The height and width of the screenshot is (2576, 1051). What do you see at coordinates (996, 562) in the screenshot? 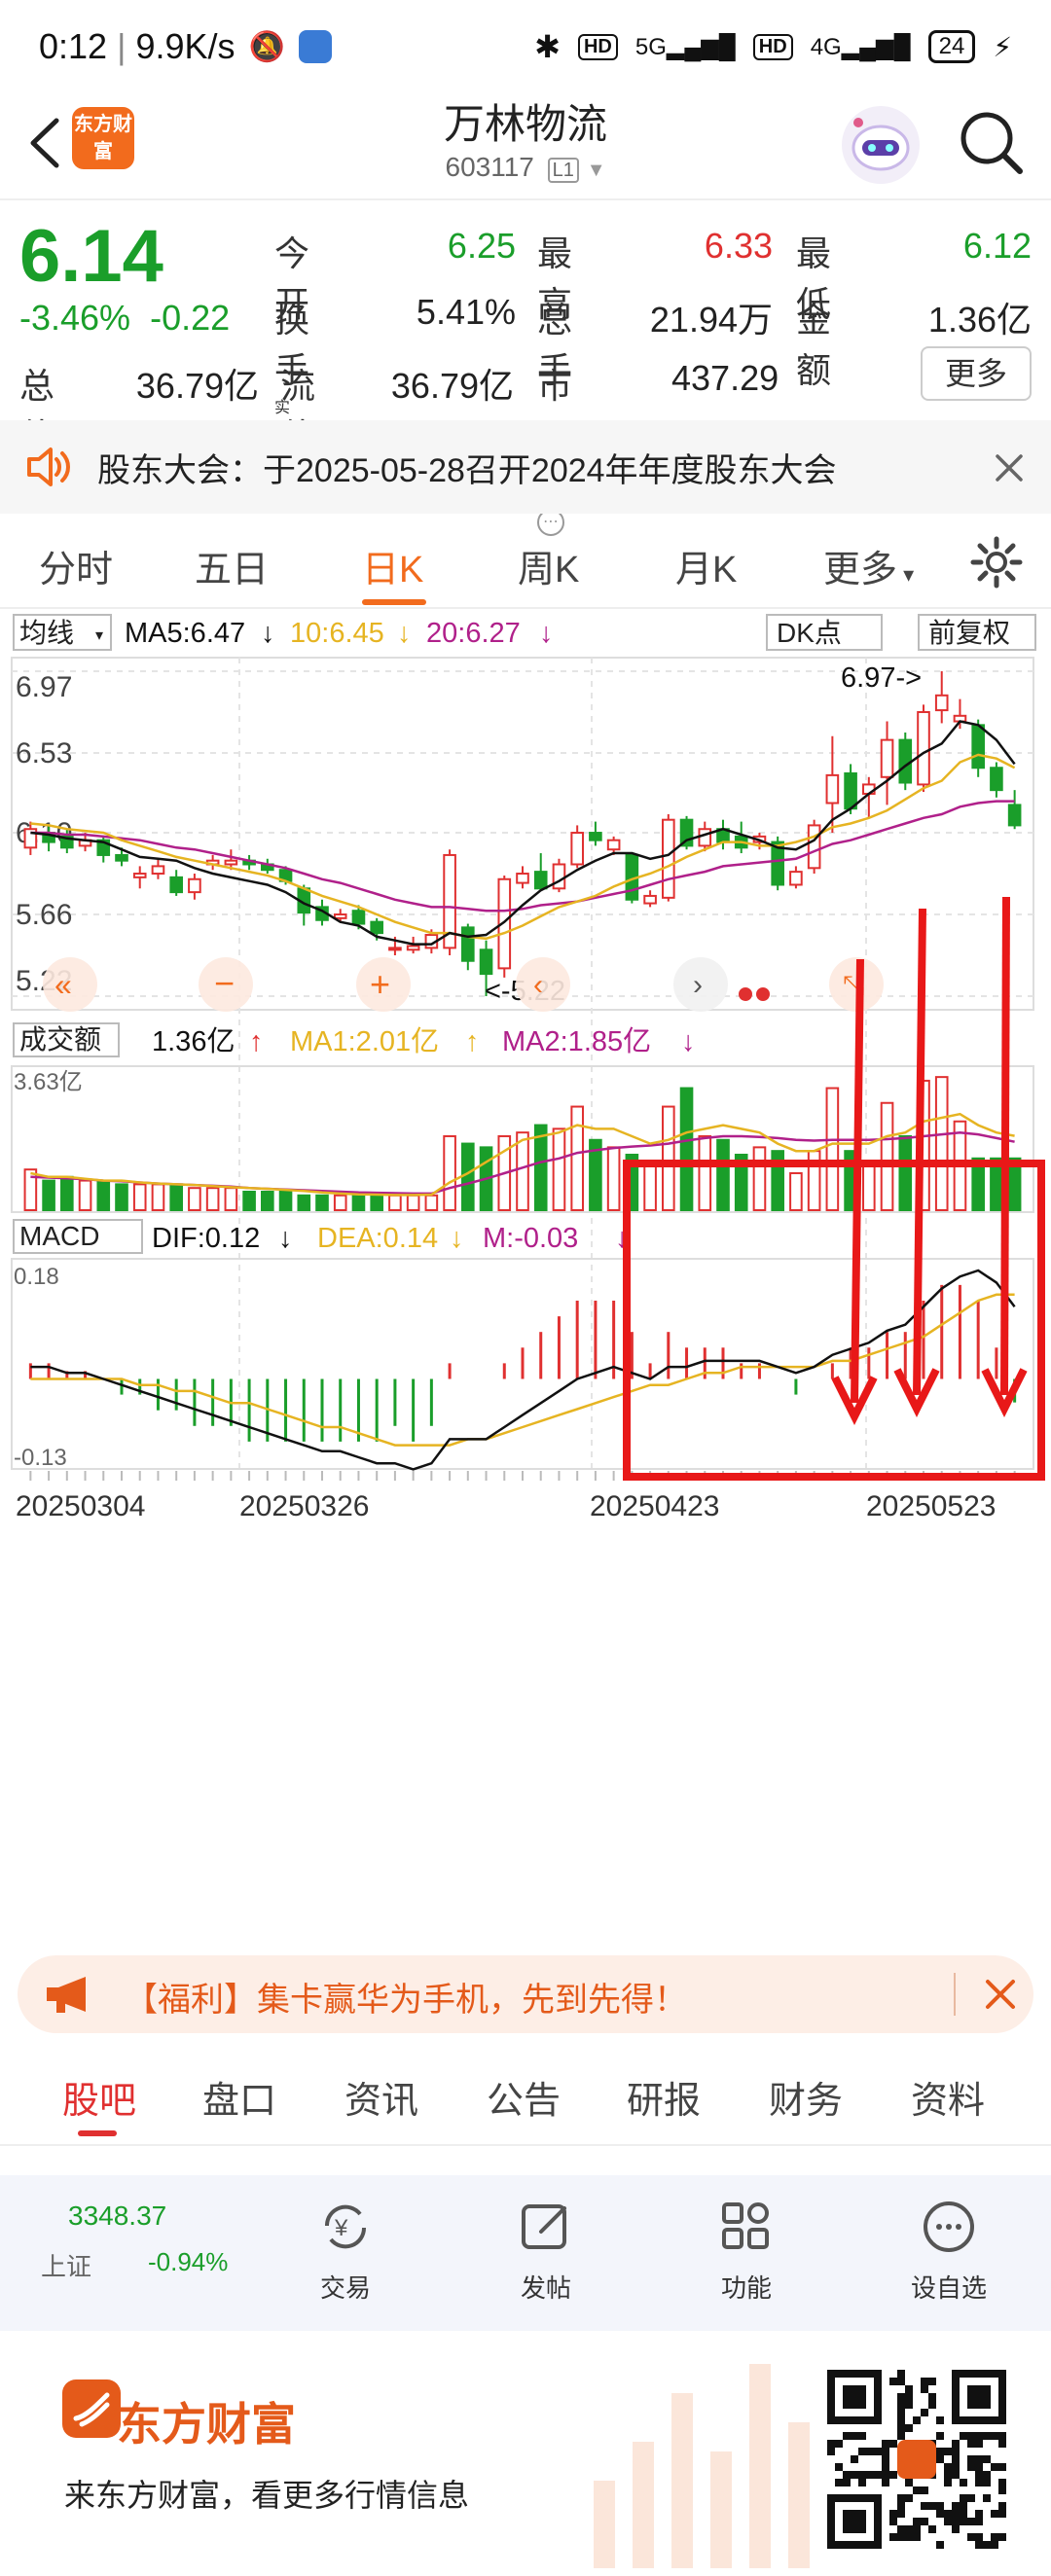
I see `settings-gear-icon` at bounding box center [996, 562].